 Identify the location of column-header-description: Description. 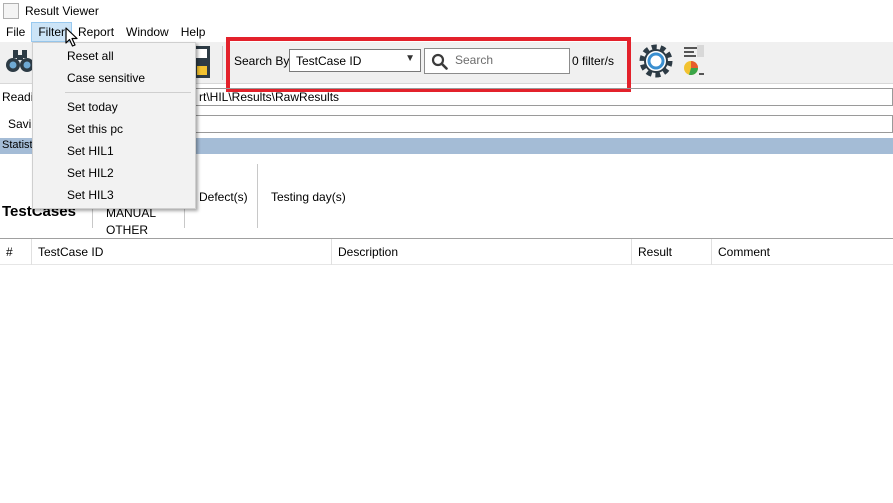
(482, 252).